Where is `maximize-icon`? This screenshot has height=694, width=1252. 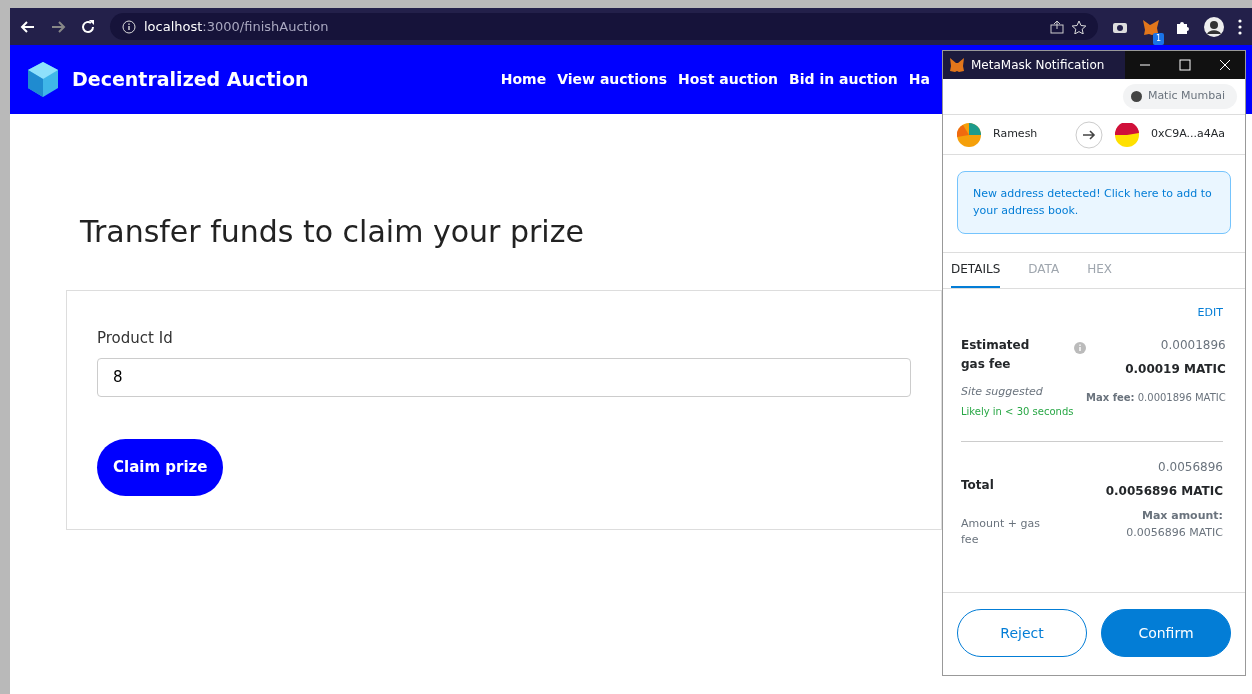 maximize-icon is located at coordinates (1185, 65).